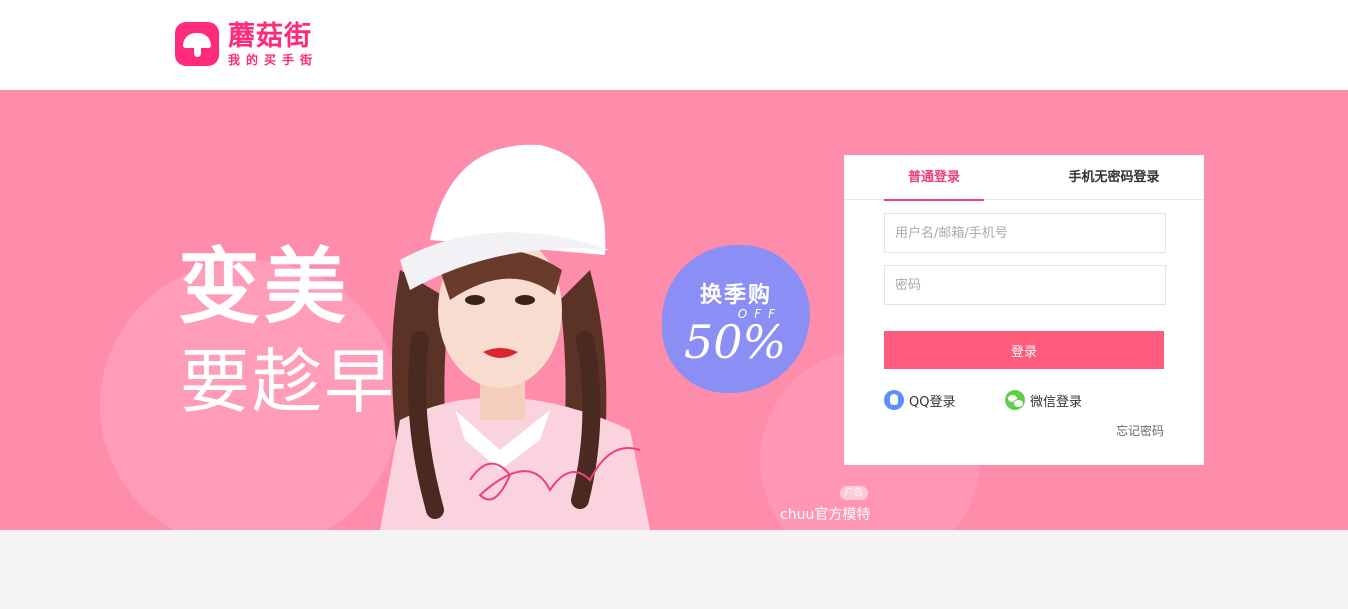 The image size is (1348, 609). Describe the element at coordinates (1056, 402) in the screenshot. I see `wechat-login-label: 微信登录` at that location.